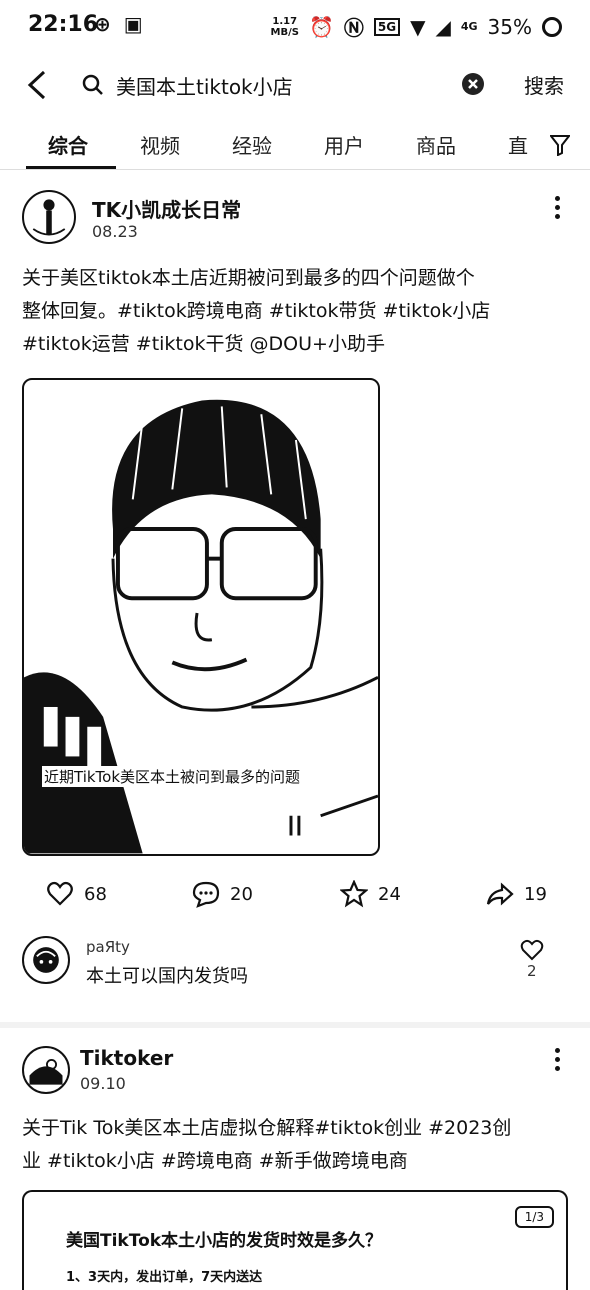 This screenshot has width=590, height=1290. I want to click on author-name: Tiktoker, so click(126, 1058).